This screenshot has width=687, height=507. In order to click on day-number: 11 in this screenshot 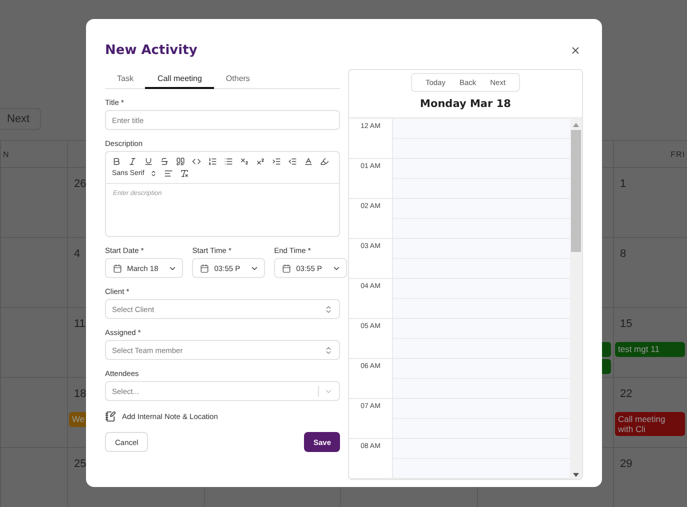, I will do `click(80, 325)`.